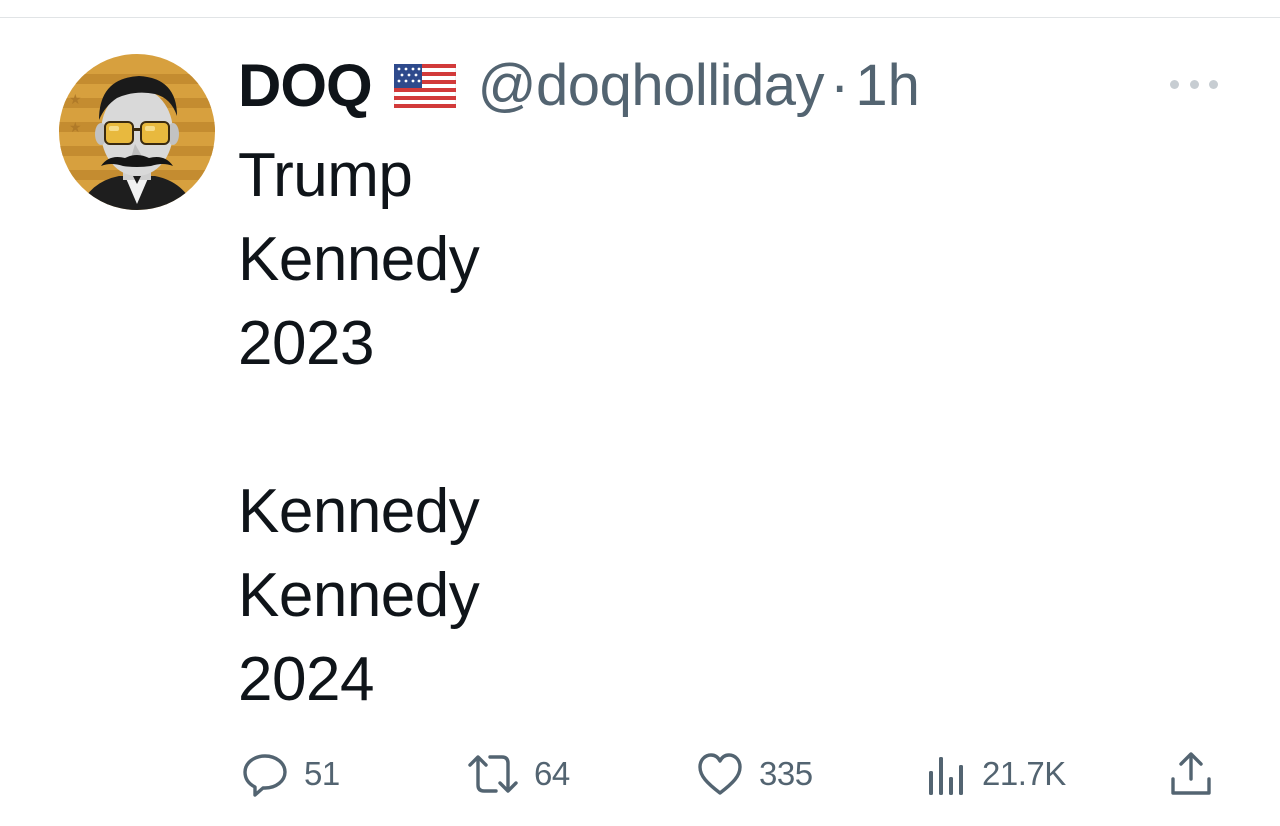 The image size is (1280, 826). I want to click on views-chart-icon, so click(946, 776).